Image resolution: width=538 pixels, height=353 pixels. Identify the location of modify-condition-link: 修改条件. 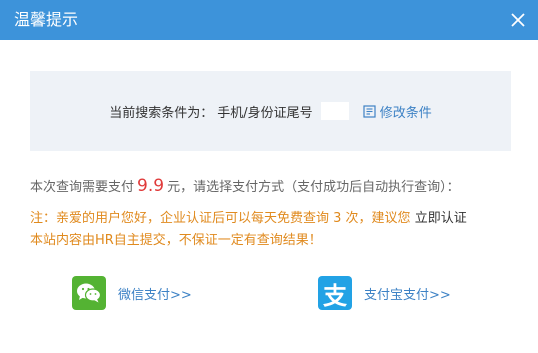
(397, 111).